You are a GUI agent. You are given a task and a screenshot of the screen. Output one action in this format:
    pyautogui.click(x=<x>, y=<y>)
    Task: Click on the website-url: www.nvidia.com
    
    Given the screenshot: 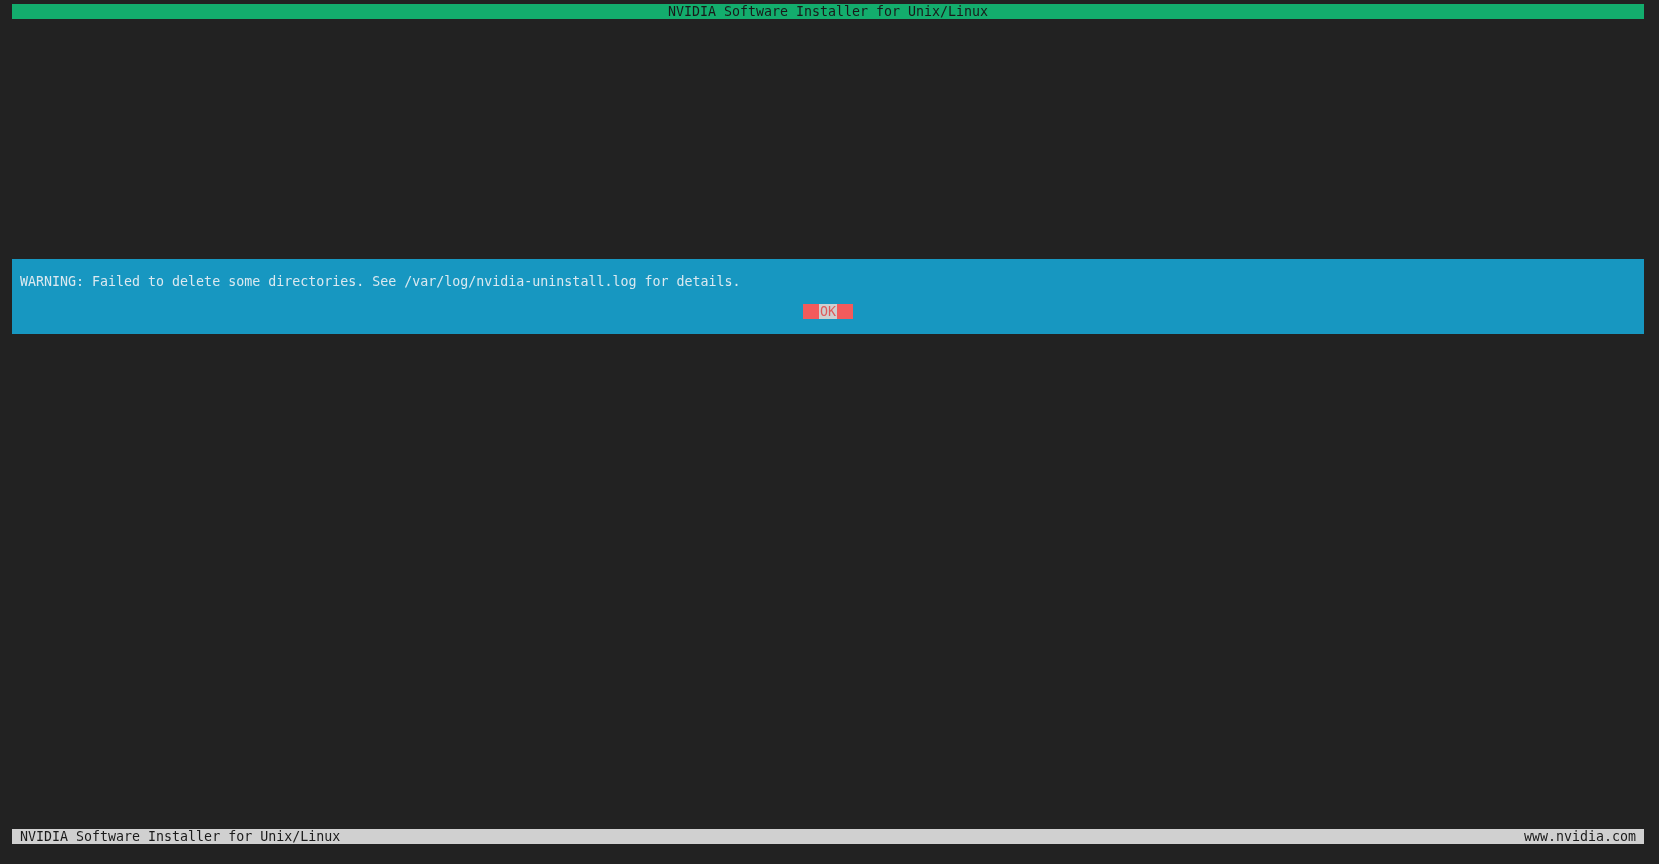 What is the action you would take?
    pyautogui.click(x=1579, y=836)
    